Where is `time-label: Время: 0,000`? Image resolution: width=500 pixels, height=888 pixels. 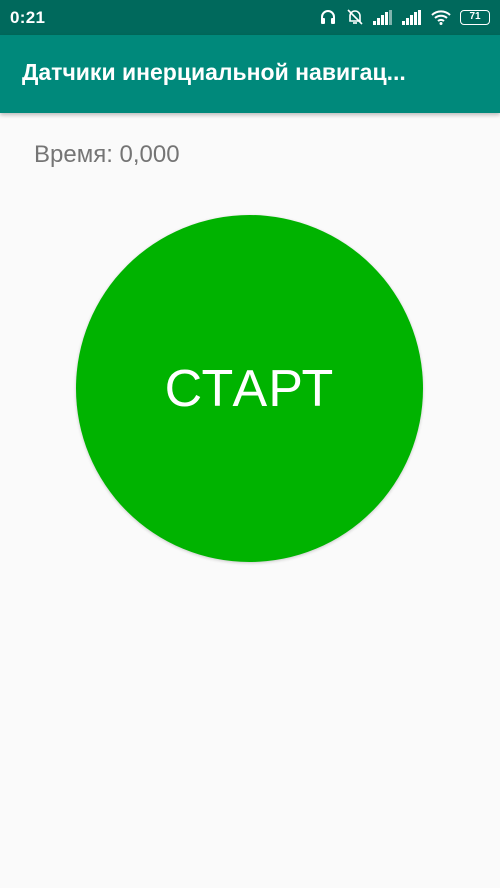
time-label: Время: 0,000 is located at coordinates (107, 154).